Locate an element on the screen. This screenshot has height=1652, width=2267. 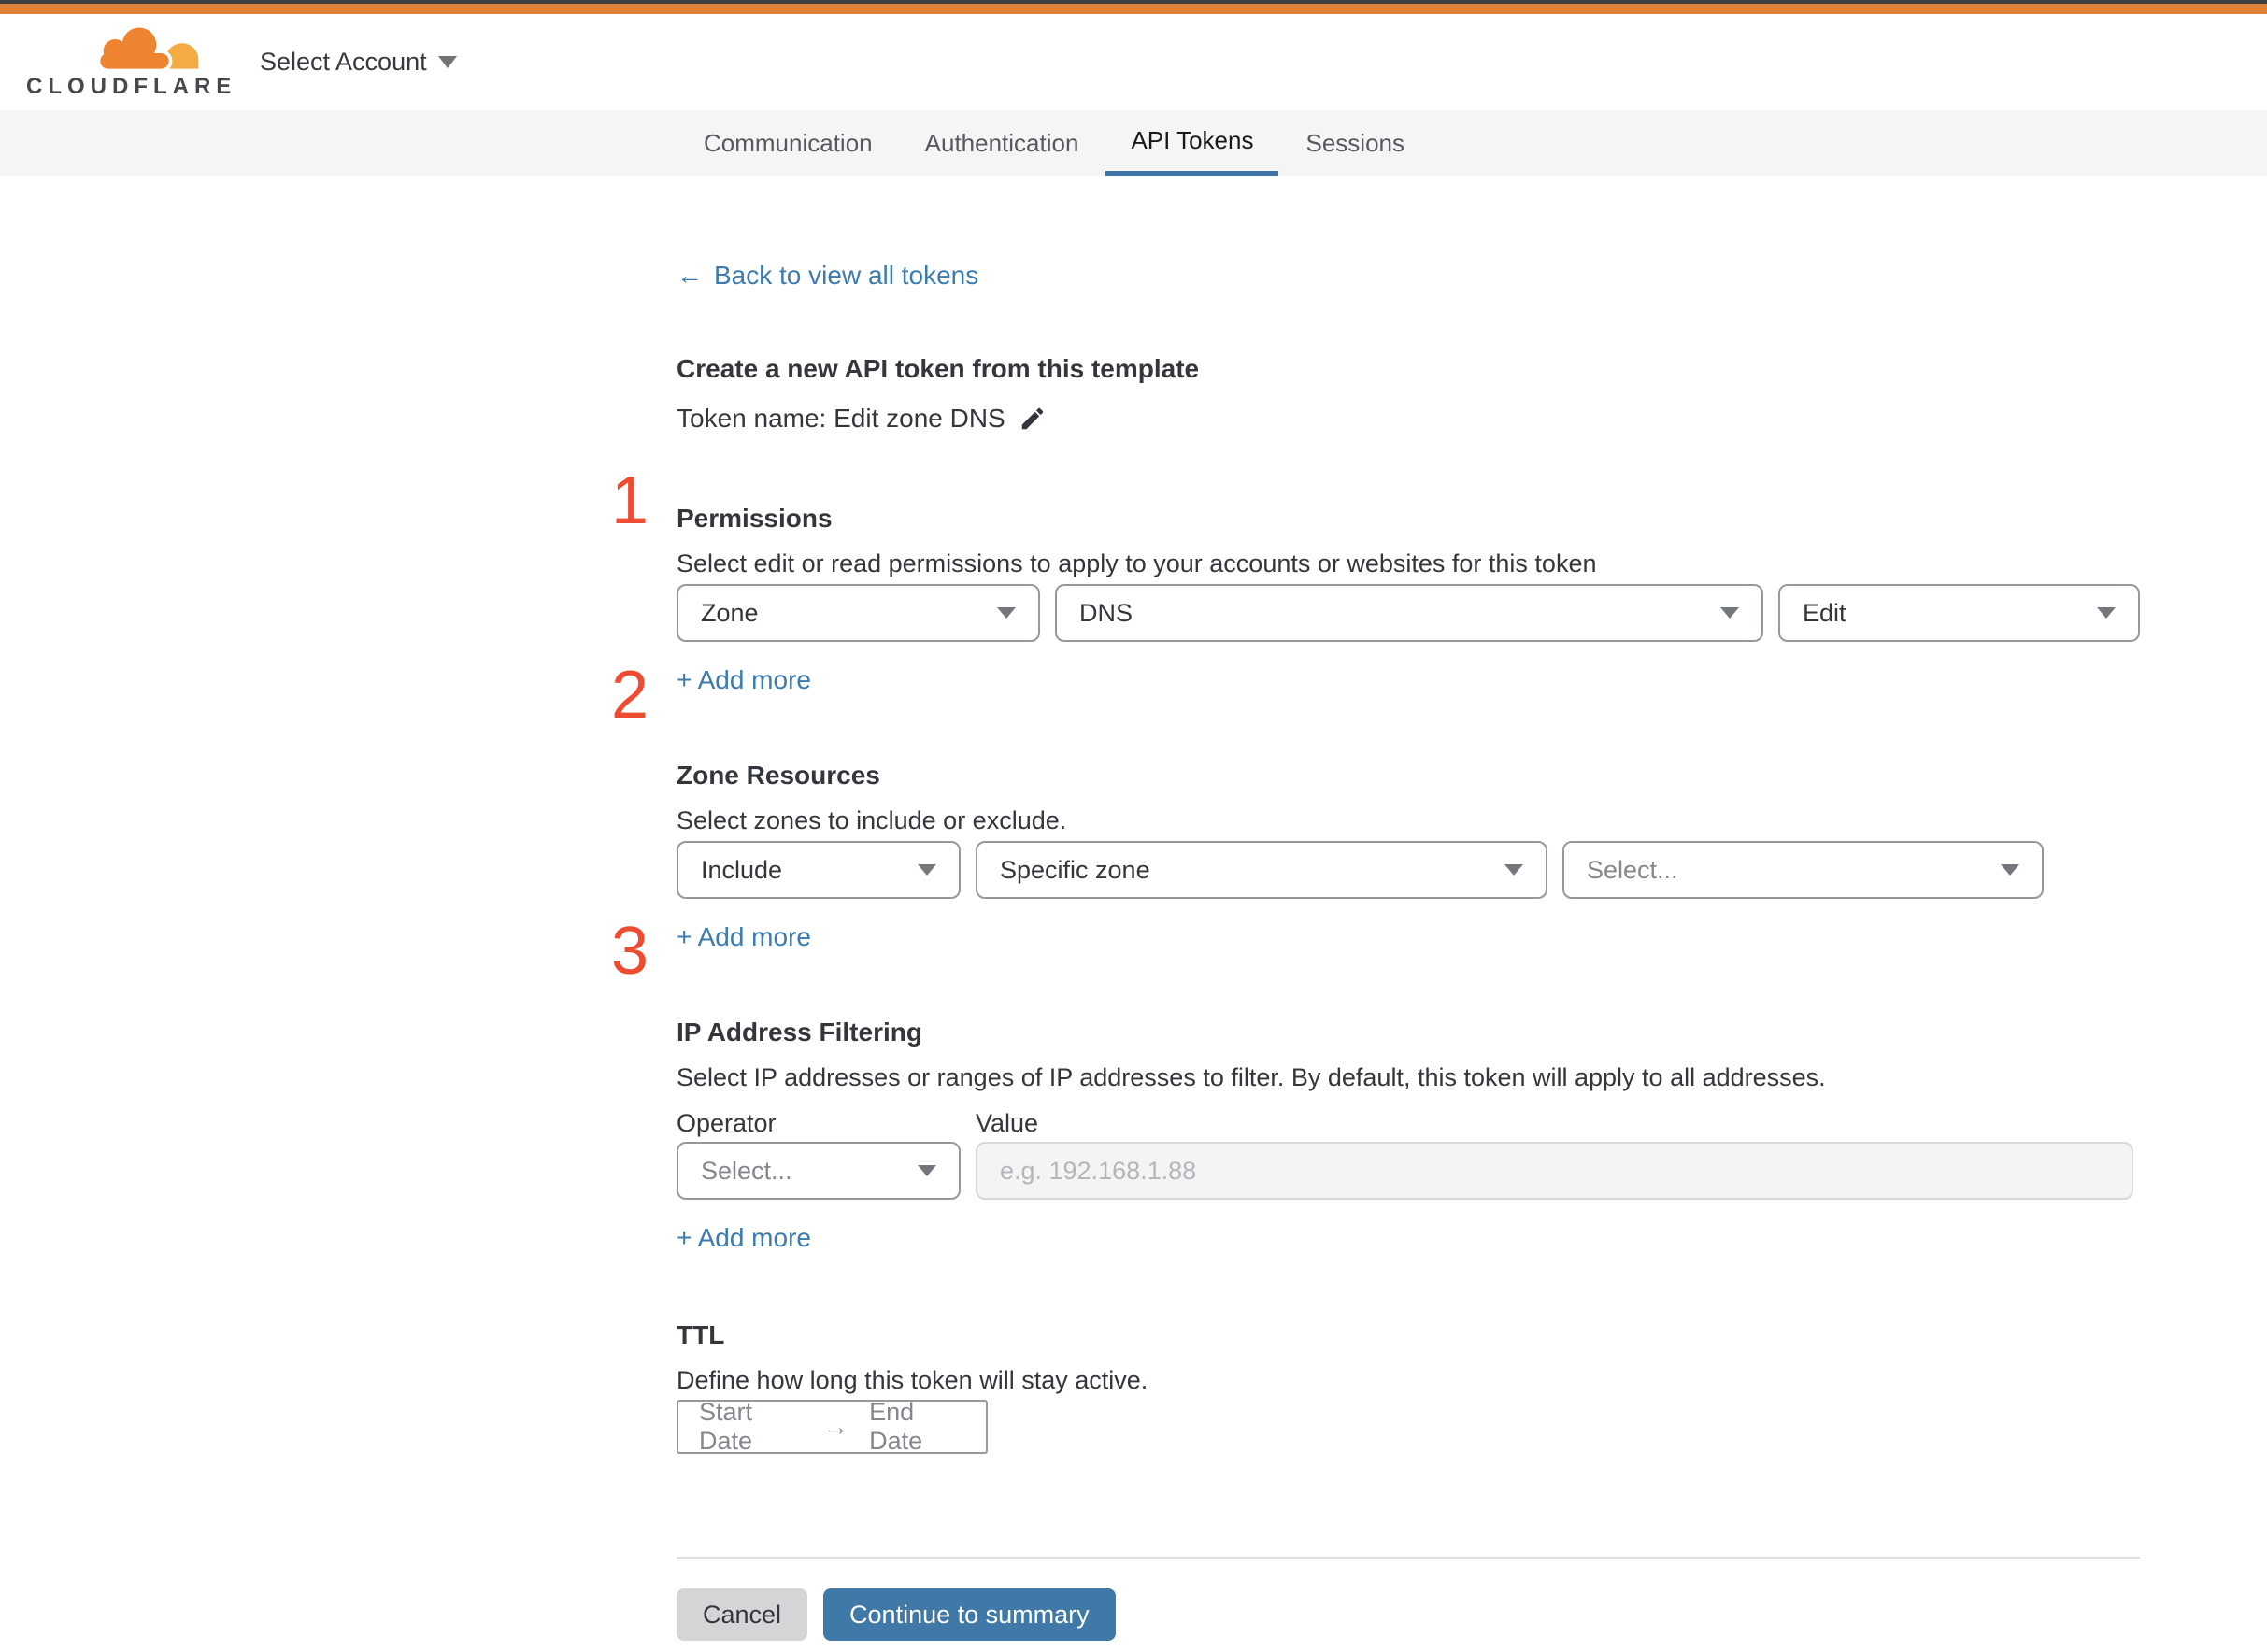
cloudflare-logo: CLOUDFLARE is located at coordinates (132, 63).